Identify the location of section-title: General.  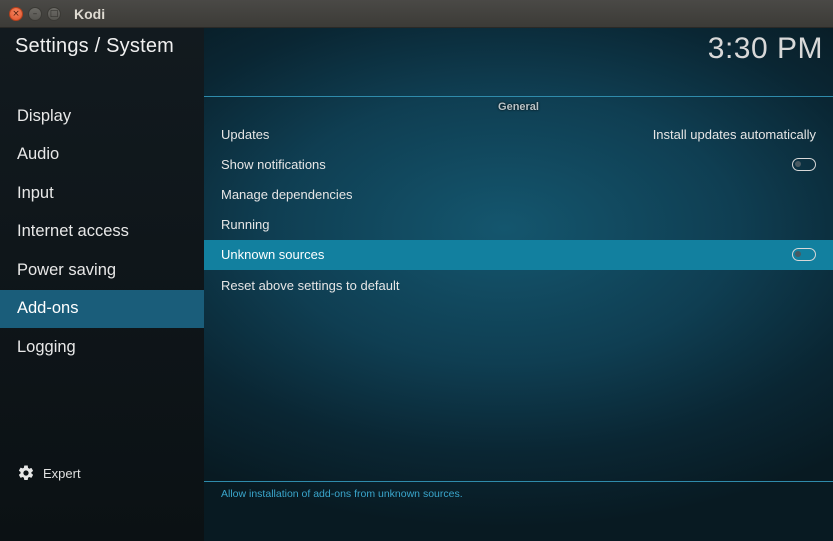
(518, 107).